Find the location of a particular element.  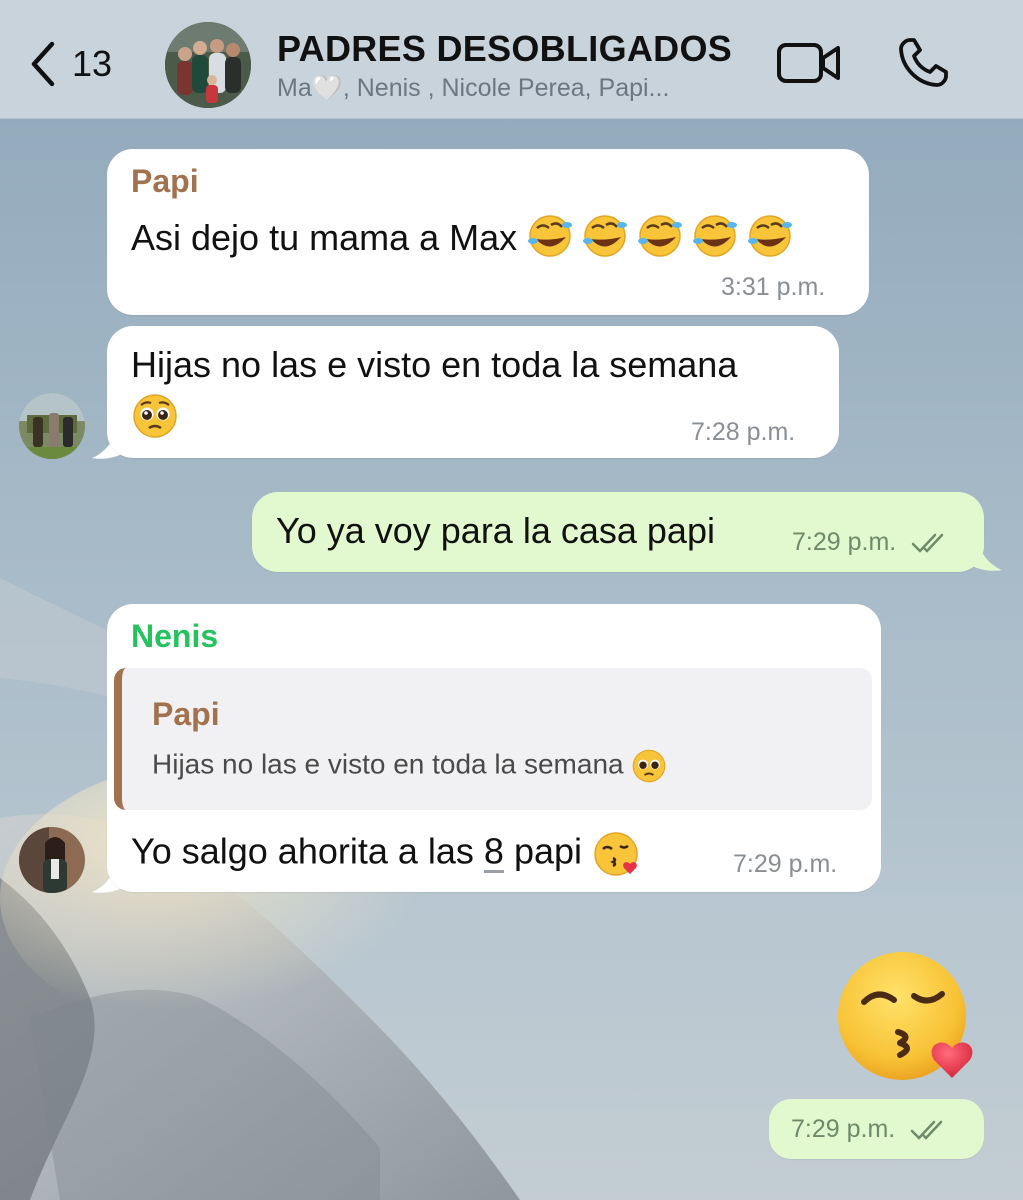

detected-number-link: 8 is located at coordinates (494, 851).